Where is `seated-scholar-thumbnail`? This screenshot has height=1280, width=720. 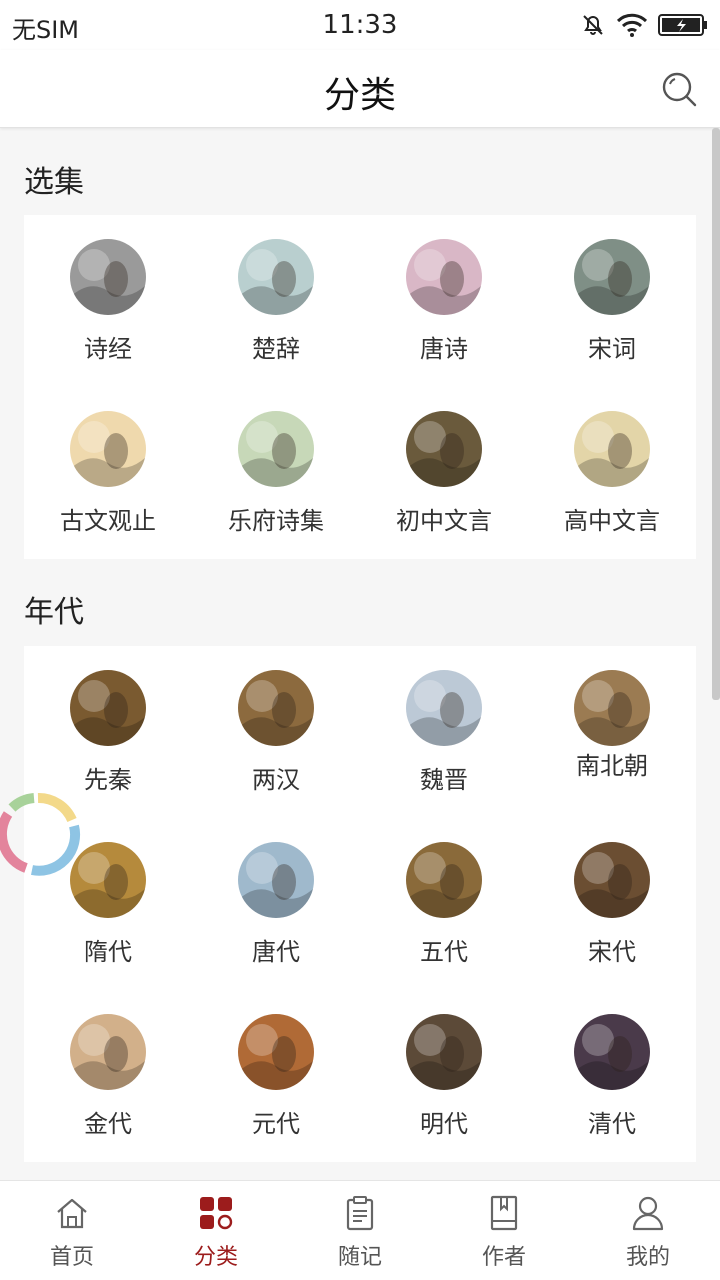
seated-scholar-thumbnail is located at coordinates (612, 708).